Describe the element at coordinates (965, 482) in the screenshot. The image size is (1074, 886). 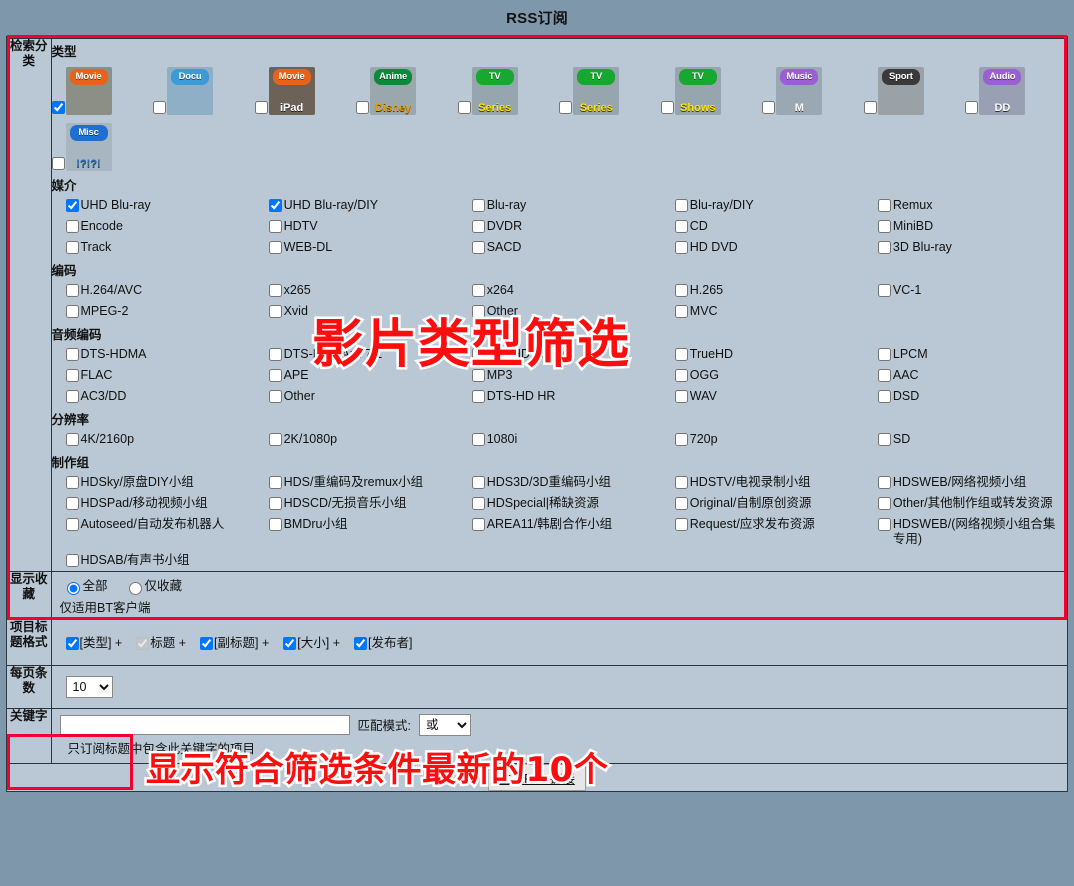
I see `team-option: HDSWEB/网络视频小组` at that location.